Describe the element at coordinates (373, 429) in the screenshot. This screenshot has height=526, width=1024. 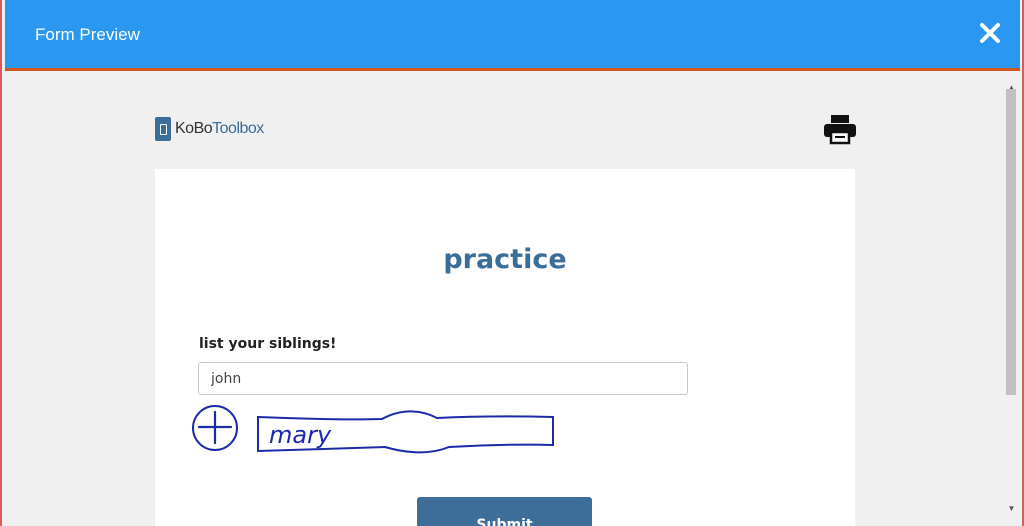
I see `handwritten-annotation: mary` at that location.